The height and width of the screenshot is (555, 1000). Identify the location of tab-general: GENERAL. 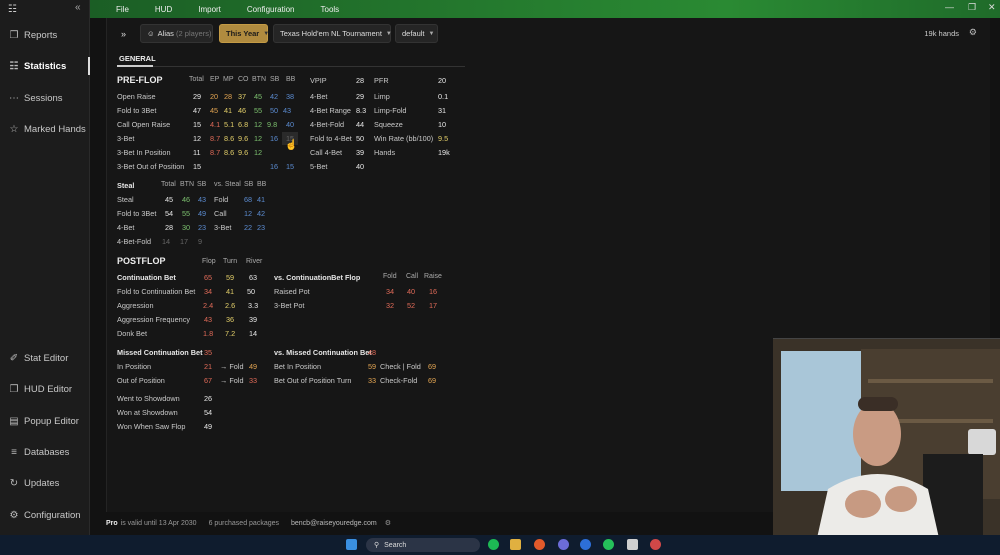
(137, 58).